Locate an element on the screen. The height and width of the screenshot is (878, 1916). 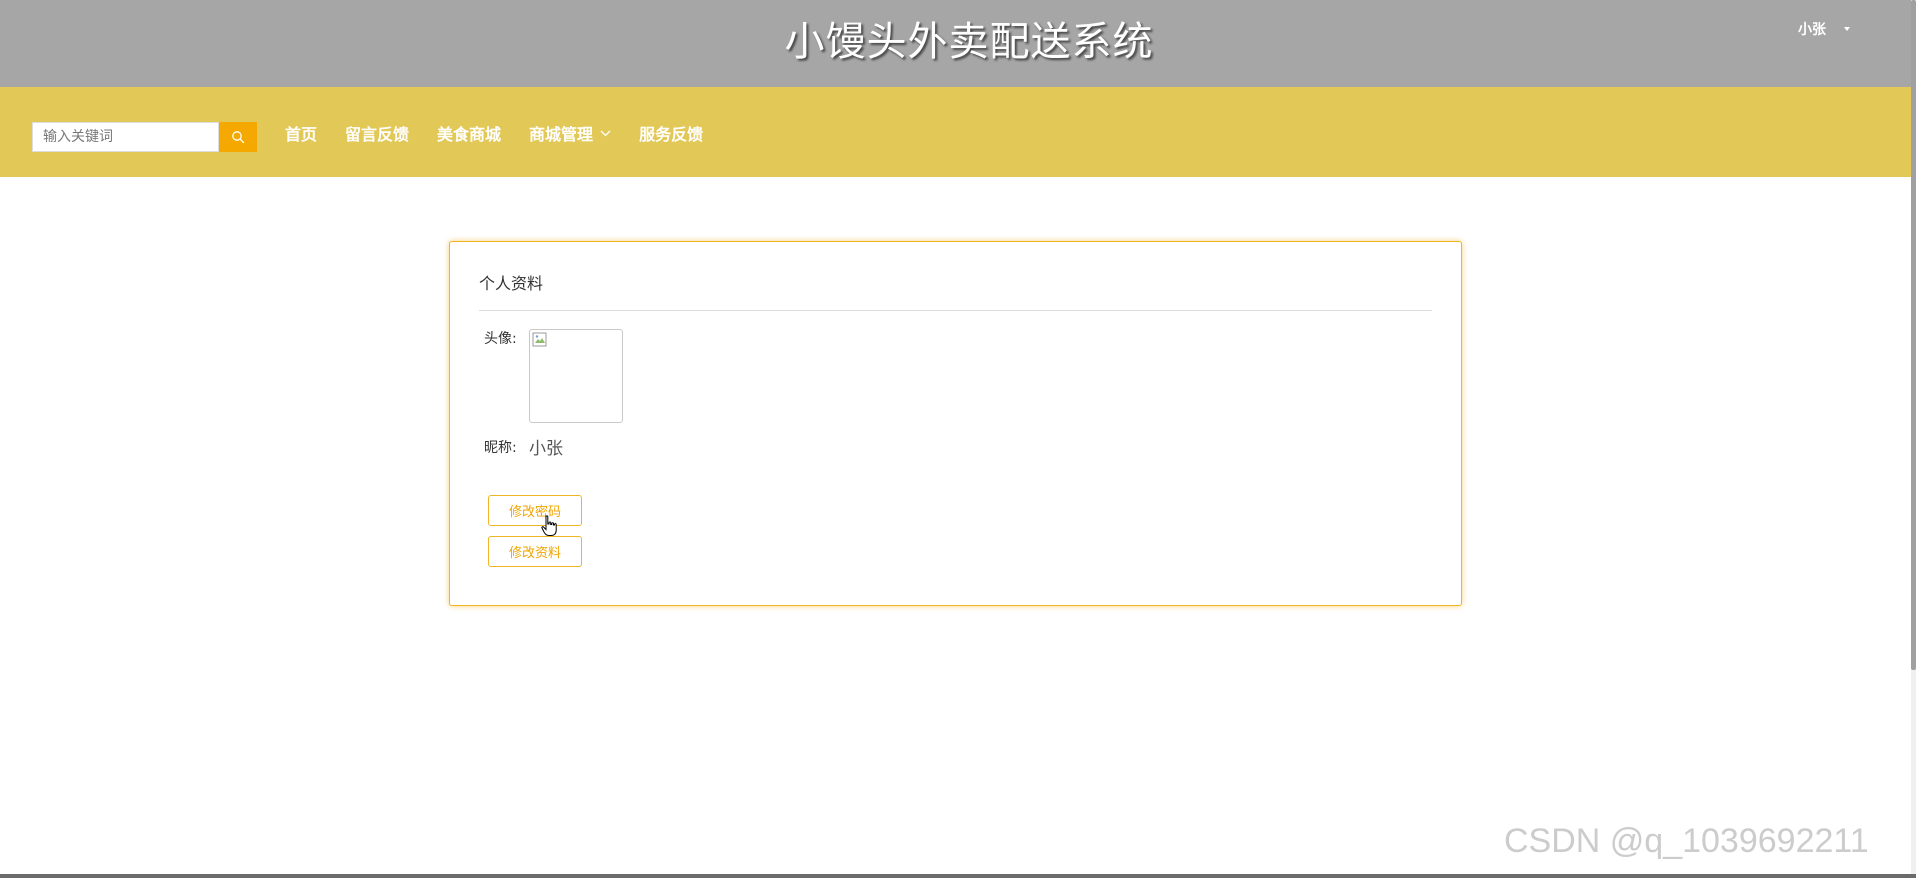
nav-item-food-mall: 美食商城 is located at coordinates (469, 133).